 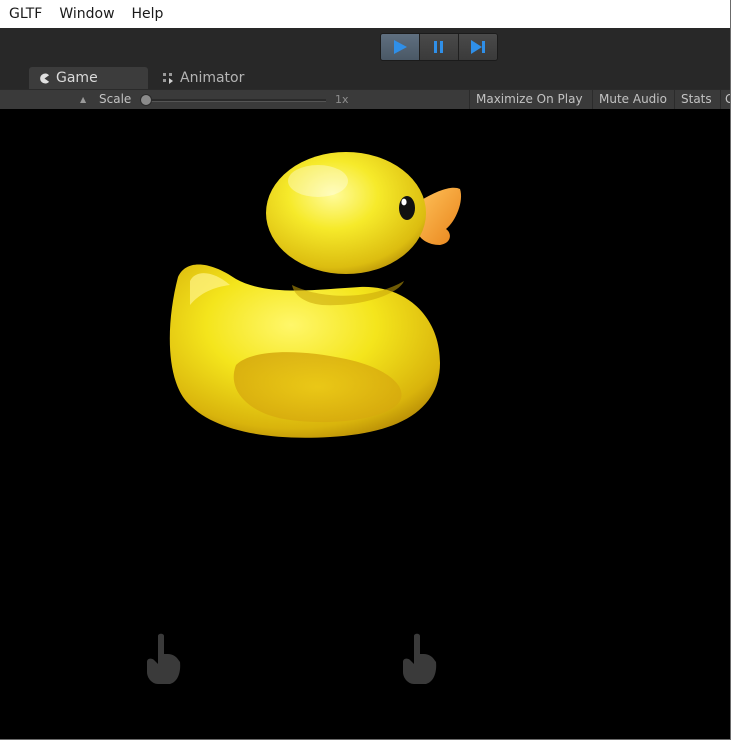 What do you see at coordinates (83, 99) in the screenshot?
I see `display-updown-icon: ▲` at bounding box center [83, 99].